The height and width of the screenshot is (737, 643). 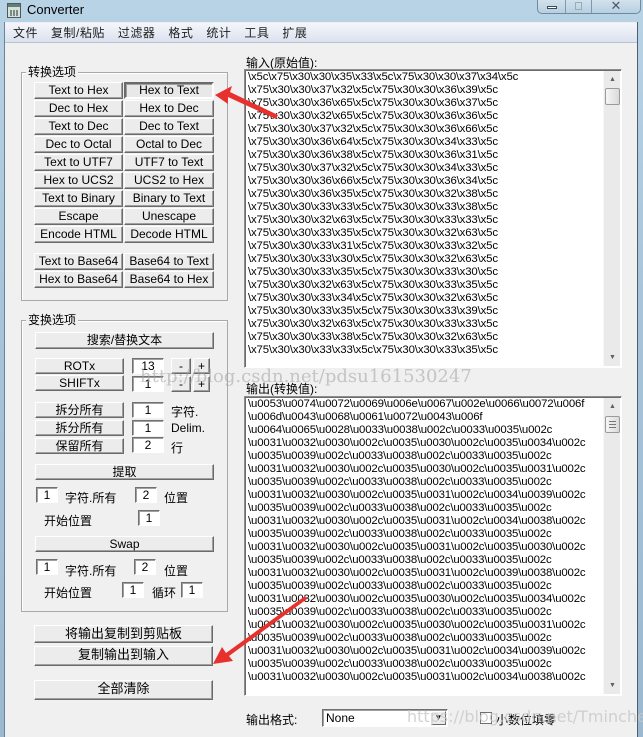 I want to click on menu-tools: 工具, so click(x=256, y=32).